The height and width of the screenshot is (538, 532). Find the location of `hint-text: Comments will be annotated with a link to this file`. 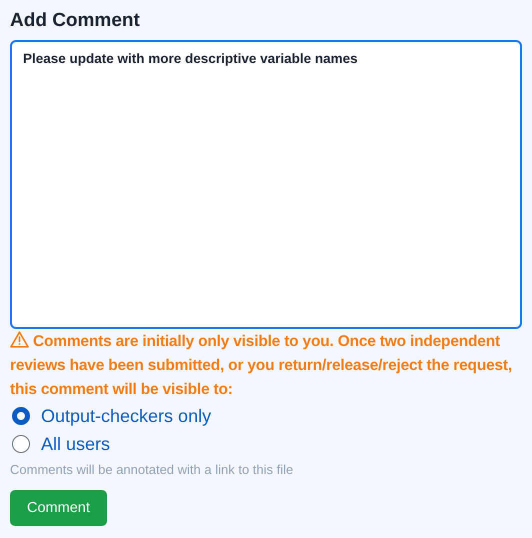

hint-text: Comments will be annotated with a link to this file is located at coordinates (152, 469).